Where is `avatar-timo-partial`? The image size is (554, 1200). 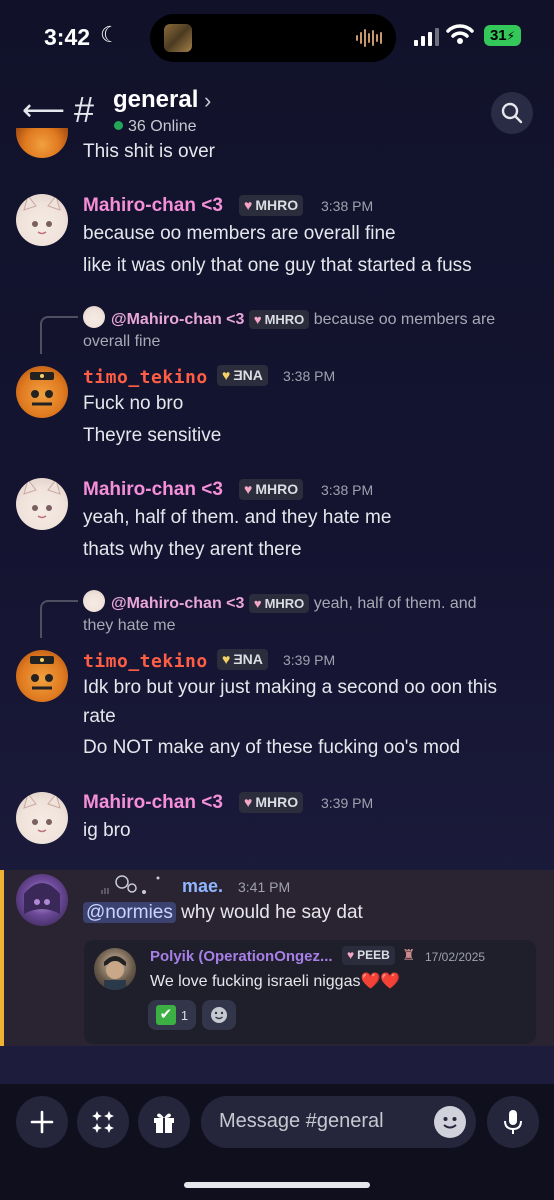 avatar-timo-partial is located at coordinates (42, 143).